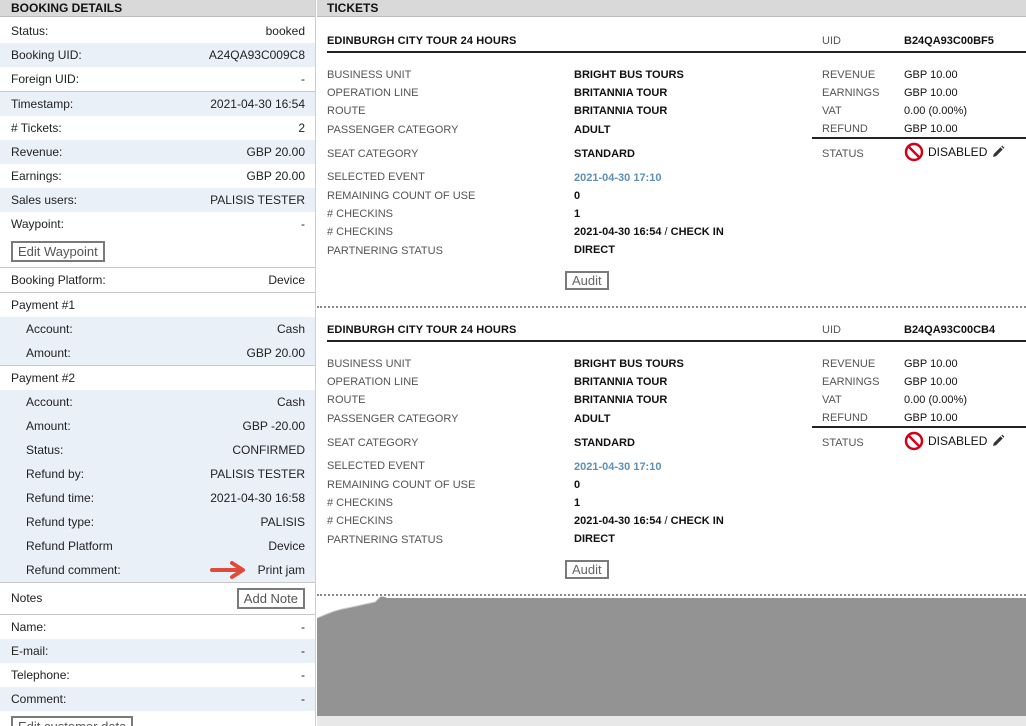 The image size is (1026, 726). What do you see at coordinates (30, 651) in the screenshot?
I see `customer-email-label: E-mail:` at bounding box center [30, 651].